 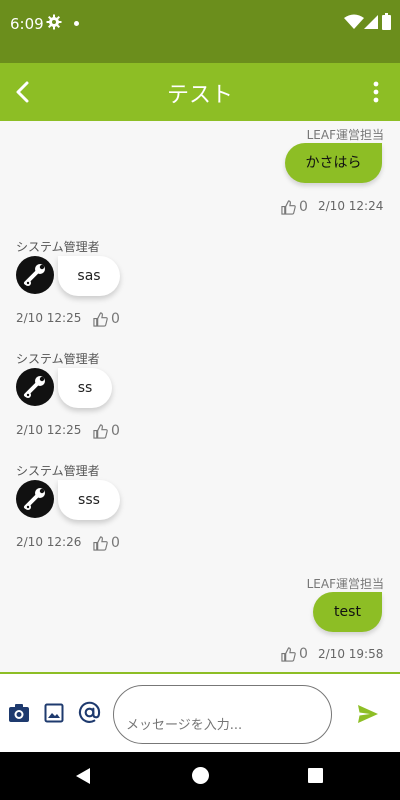 I want to click on nav-recents-icon, so click(x=315, y=775).